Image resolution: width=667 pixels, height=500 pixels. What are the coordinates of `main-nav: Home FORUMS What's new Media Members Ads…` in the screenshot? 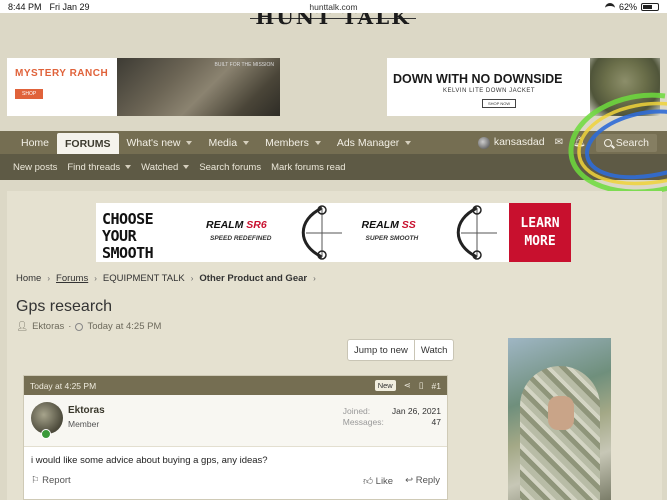 It's located at (333, 142).